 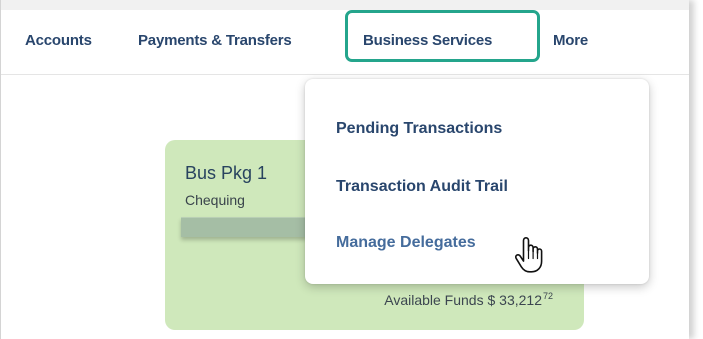 What do you see at coordinates (547, 296) in the screenshot?
I see `available-funds-cents: 72` at bounding box center [547, 296].